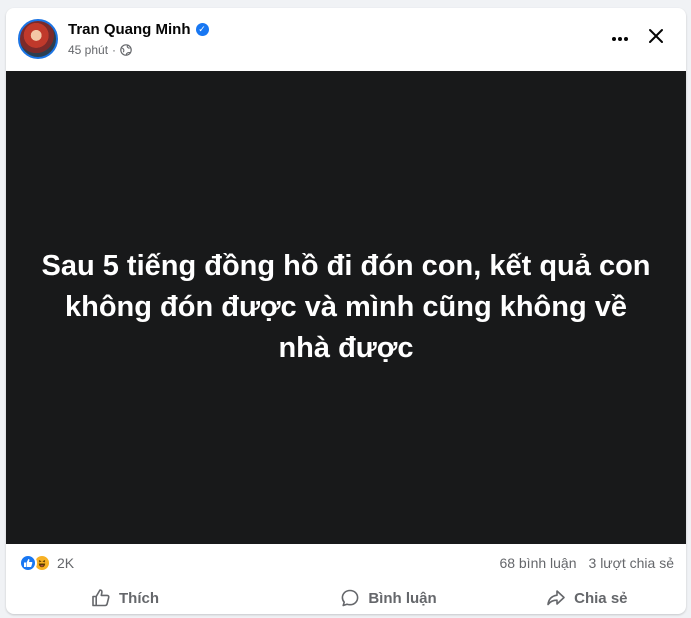 This screenshot has height=618, width=691. I want to click on more-icon, so click(620, 38).